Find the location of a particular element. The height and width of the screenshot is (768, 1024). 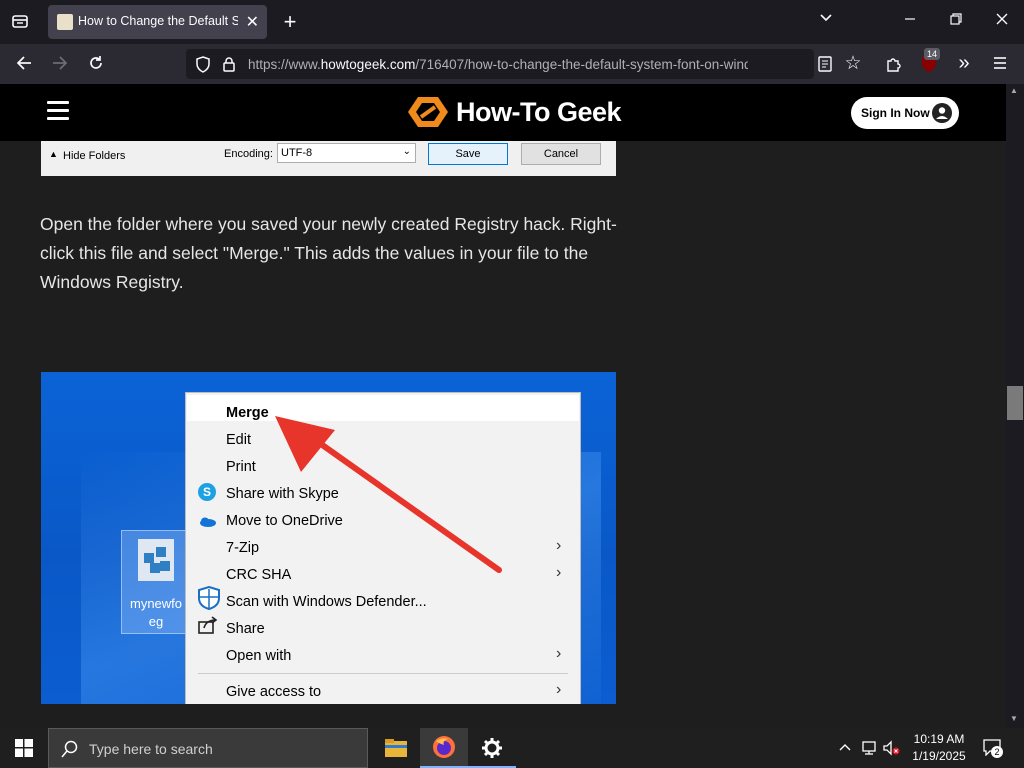

gear-icon is located at coordinates (492, 748).